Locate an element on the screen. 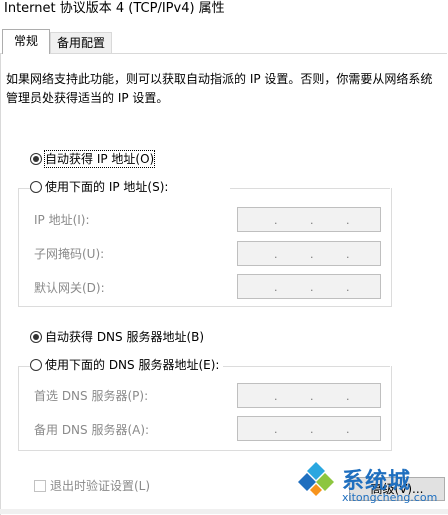 This screenshot has width=448, height=515. alternate-dns-field: . . . is located at coordinates (309, 428).